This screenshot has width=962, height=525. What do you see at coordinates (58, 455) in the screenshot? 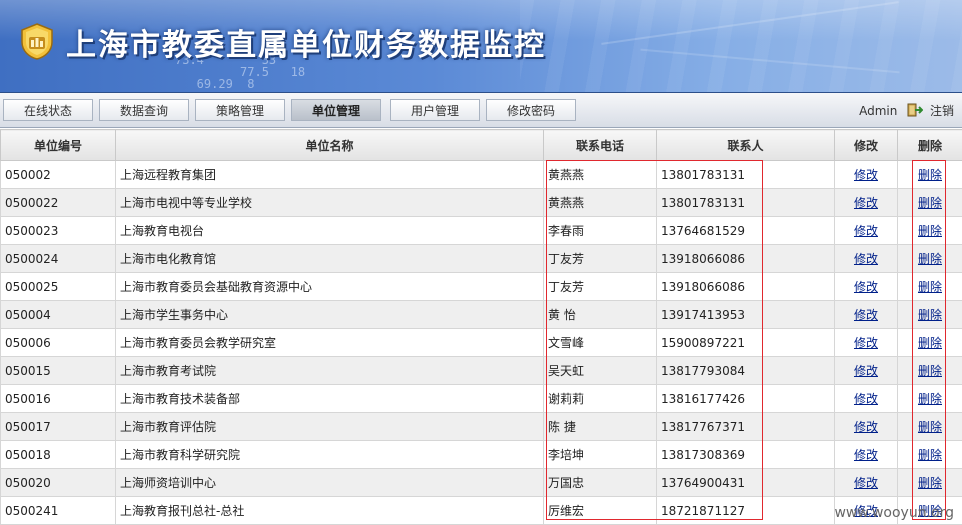
I see `cell-unit-code: 050018` at bounding box center [58, 455].